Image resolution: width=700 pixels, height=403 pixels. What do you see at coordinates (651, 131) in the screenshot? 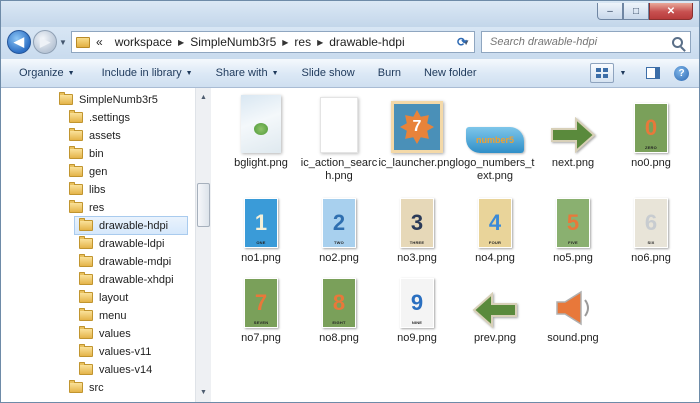
I see `file-item: 0 ZERO no0.png` at bounding box center [651, 131].